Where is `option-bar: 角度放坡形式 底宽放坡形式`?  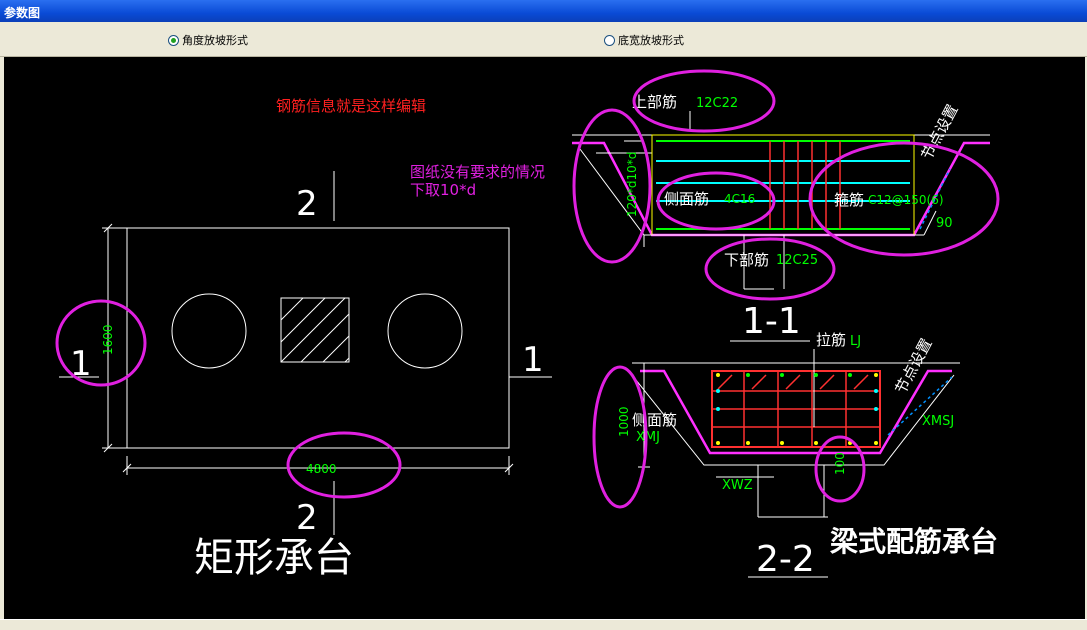
option-bar: 角度放坡形式 底宽放坡形式 is located at coordinates (543, 39).